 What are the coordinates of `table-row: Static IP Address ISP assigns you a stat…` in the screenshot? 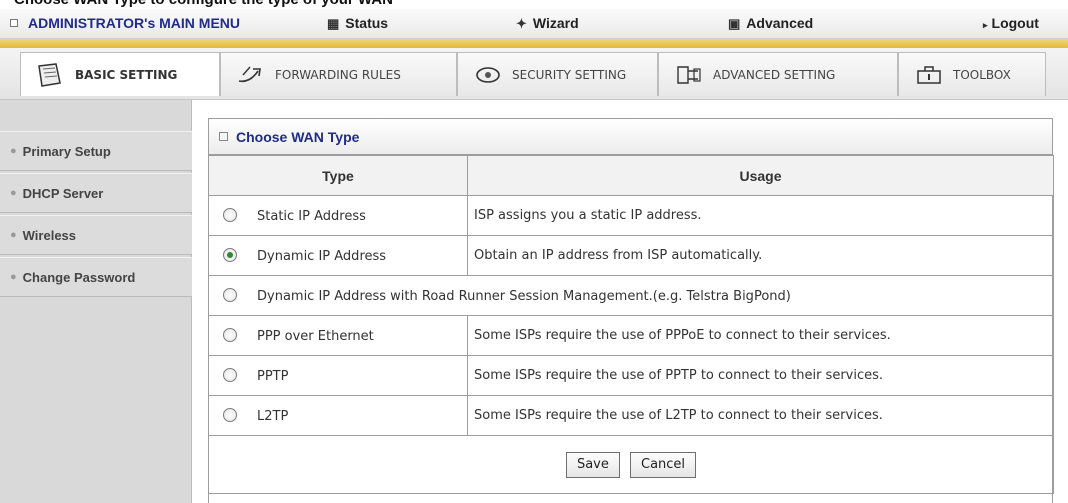 It's located at (631, 215).